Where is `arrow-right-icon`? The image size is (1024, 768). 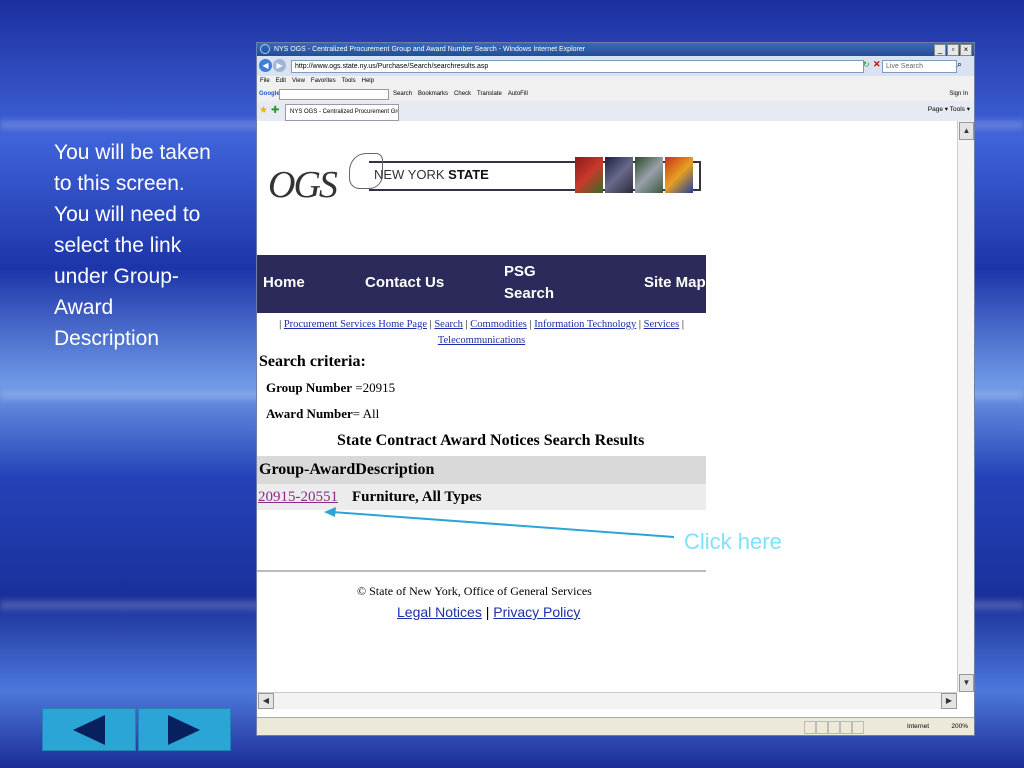 arrow-right-icon is located at coordinates (184, 729).